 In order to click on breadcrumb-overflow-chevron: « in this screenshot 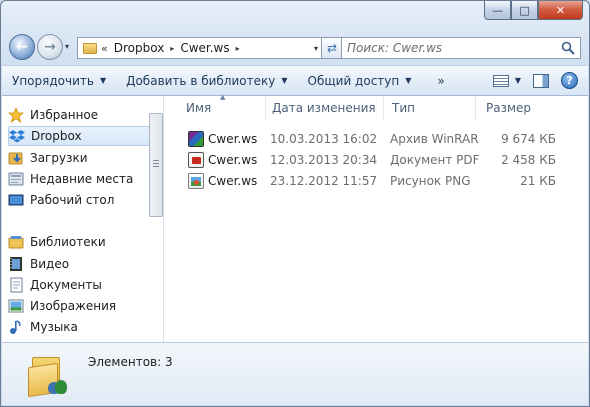, I will do `click(104, 48)`.